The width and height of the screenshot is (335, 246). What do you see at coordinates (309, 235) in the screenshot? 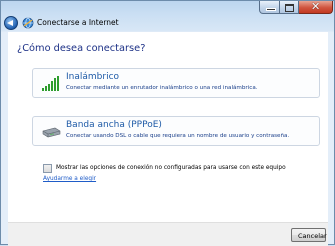
I see `cancel-button: Cancelar` at bounding box center [309, 235].